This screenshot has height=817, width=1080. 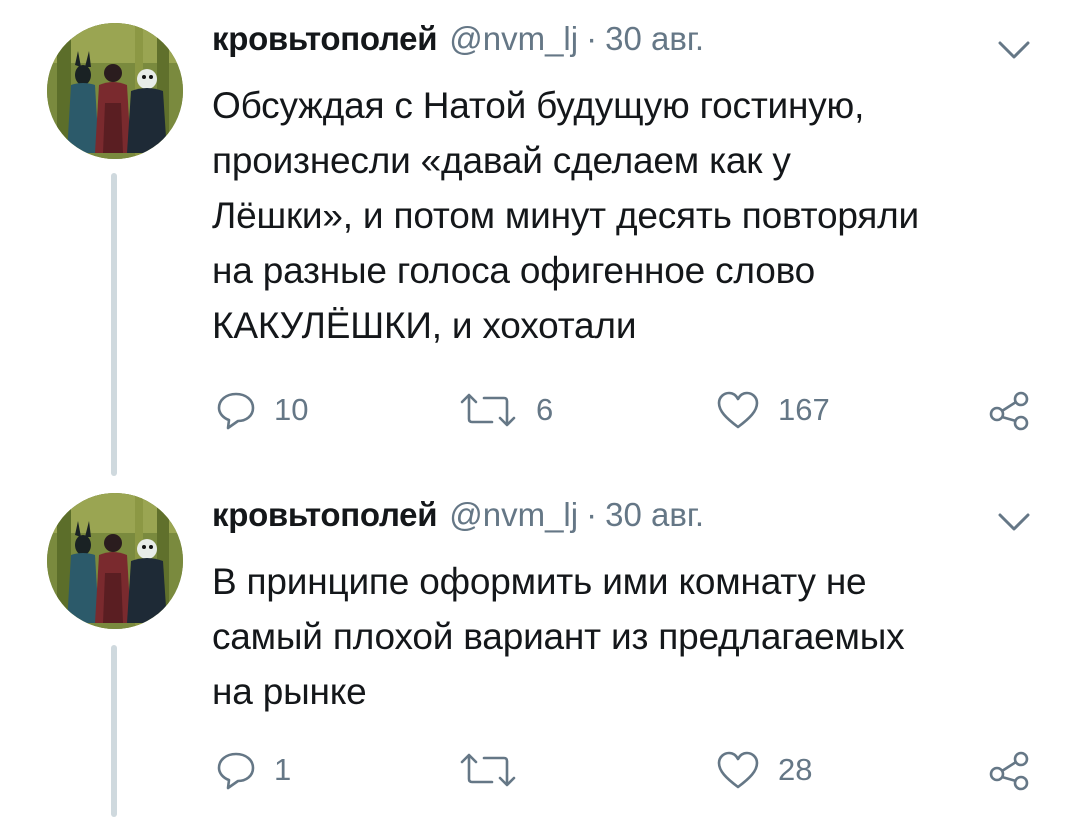 I want to click on text-line: на разные голоса офигенное слово, so click(x=514, y=270).